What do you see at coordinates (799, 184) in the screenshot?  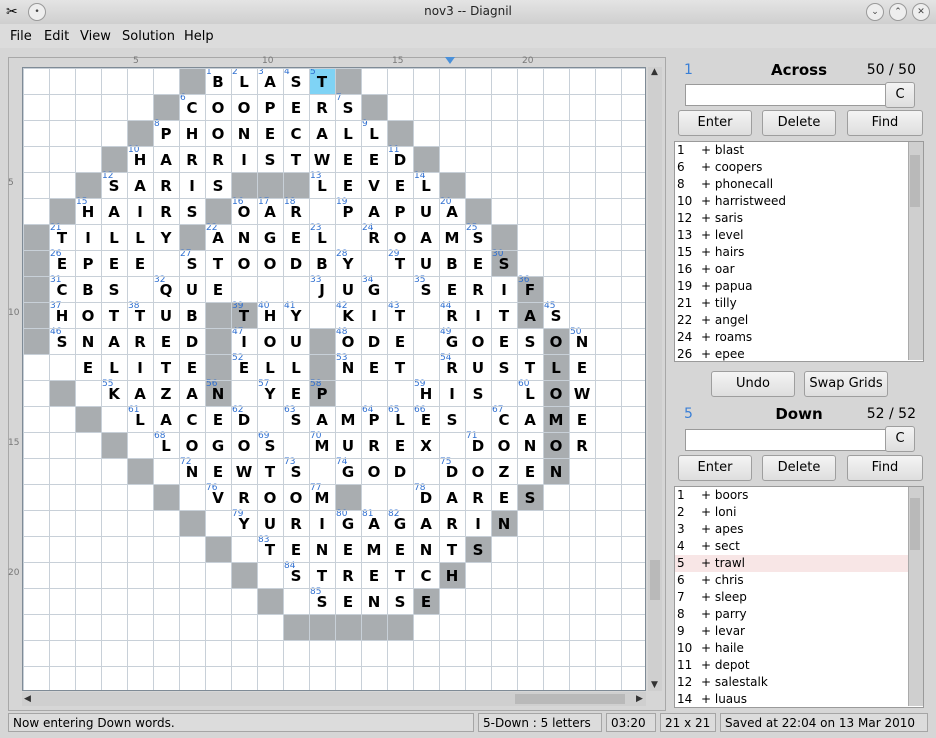 I see `list-item: 8 + phonecall` at bounding box center [799, 184].